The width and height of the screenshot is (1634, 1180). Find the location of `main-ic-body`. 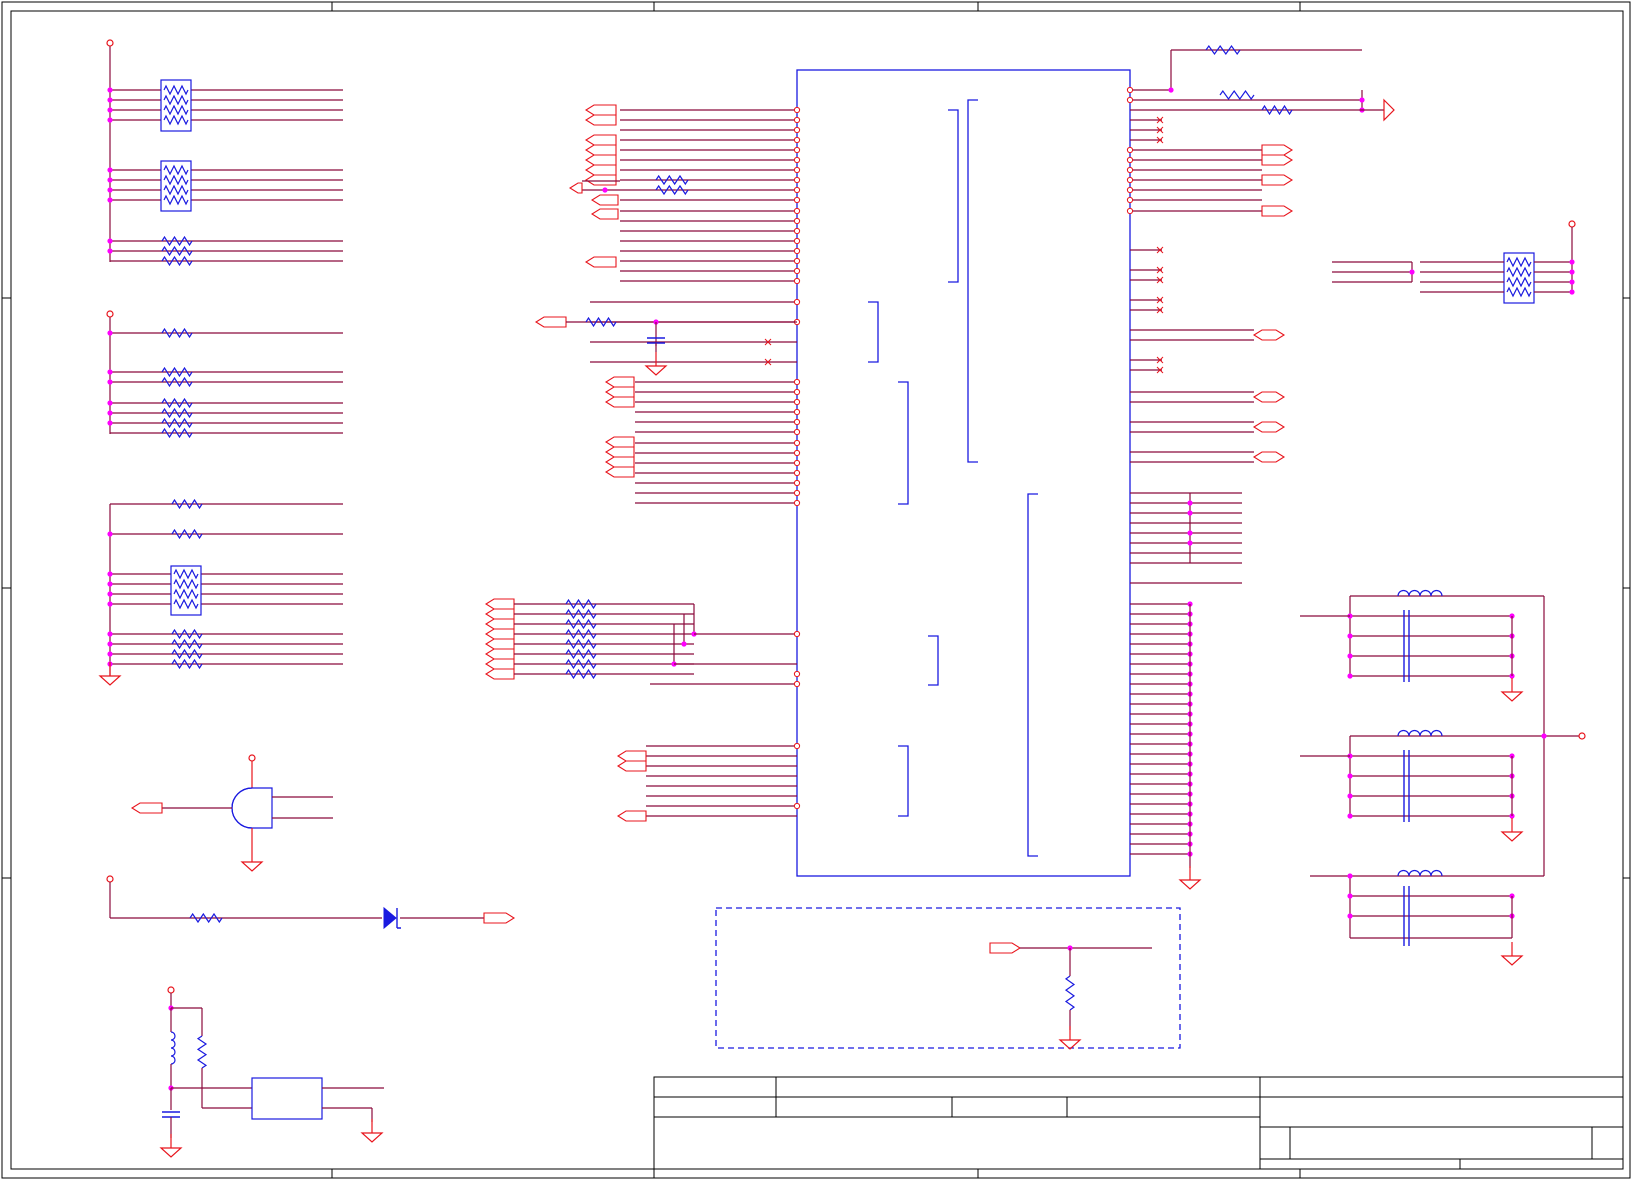

main-ic-body is located at coordinates (963, 473).